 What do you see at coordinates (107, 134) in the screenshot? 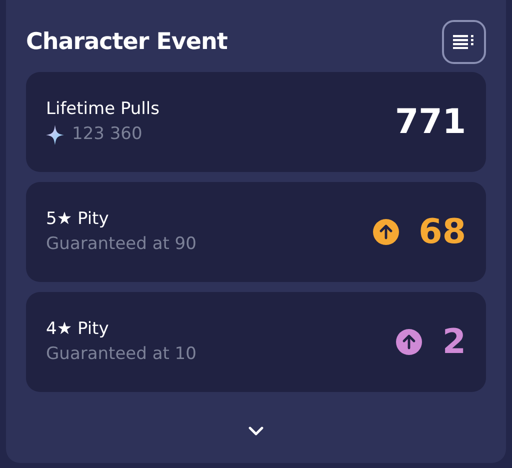
I see `stat-detail: 123 360` at bounding box center [107, 134].